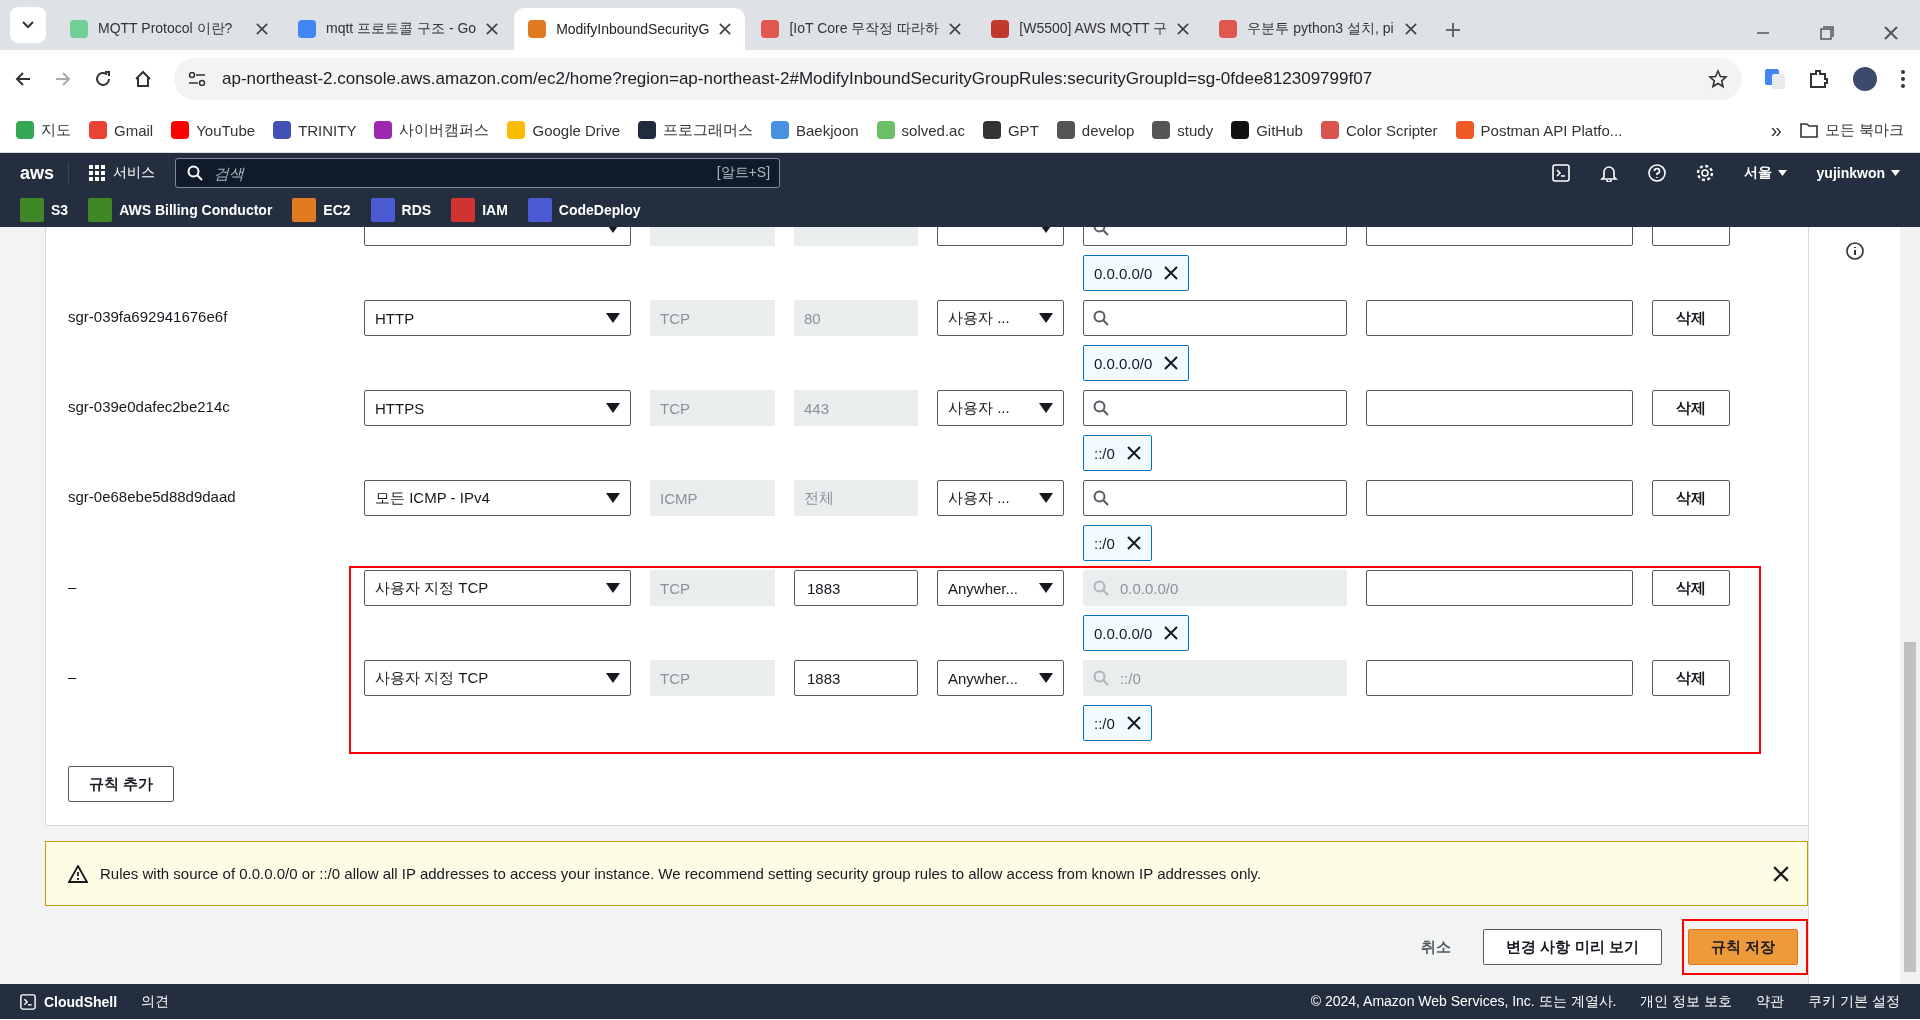 This screenshot has height=1020, width=1920. Describe the element at coordinates (398, 29) in the screenshot. I see `browser-tab: mqtt 프로토콜 구조 - Go` at that location.